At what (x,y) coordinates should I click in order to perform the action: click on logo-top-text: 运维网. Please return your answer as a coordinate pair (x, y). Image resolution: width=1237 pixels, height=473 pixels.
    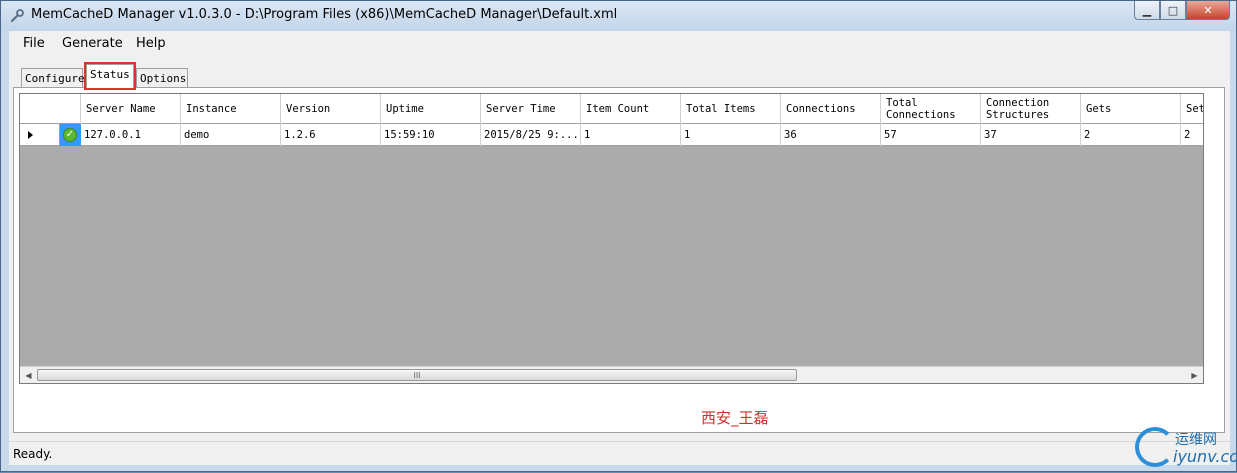
    Looking at the image, I should click on (1196, 440).